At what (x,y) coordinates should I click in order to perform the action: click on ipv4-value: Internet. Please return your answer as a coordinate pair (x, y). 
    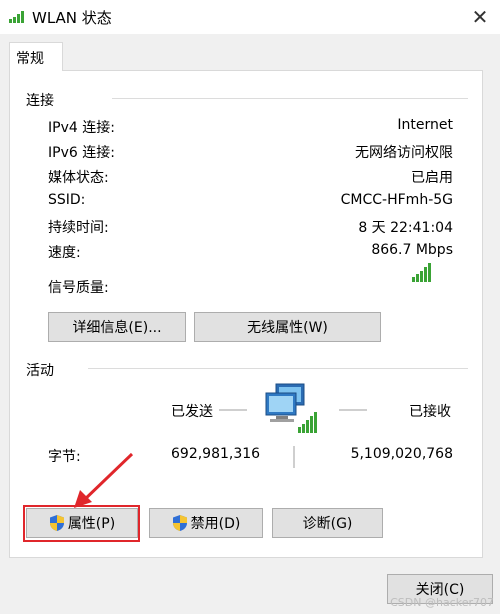
    Looking at the image, I should click on (425, 125).